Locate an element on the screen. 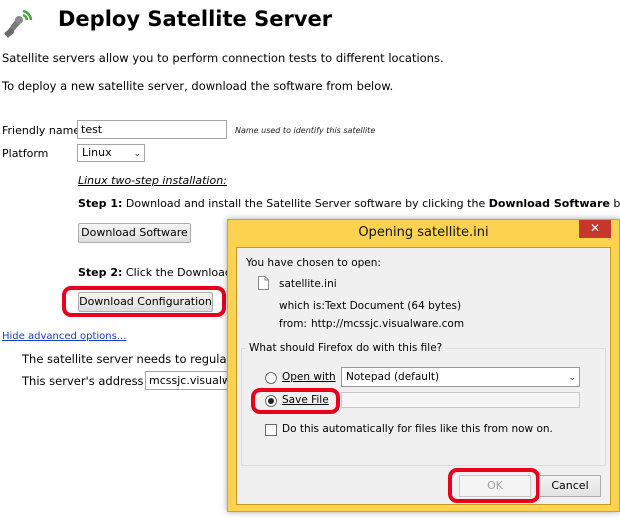 Image resolution: width=620 pixels, height=519 pixels. open-with-label: Open with is located at coordinates (309, 377).